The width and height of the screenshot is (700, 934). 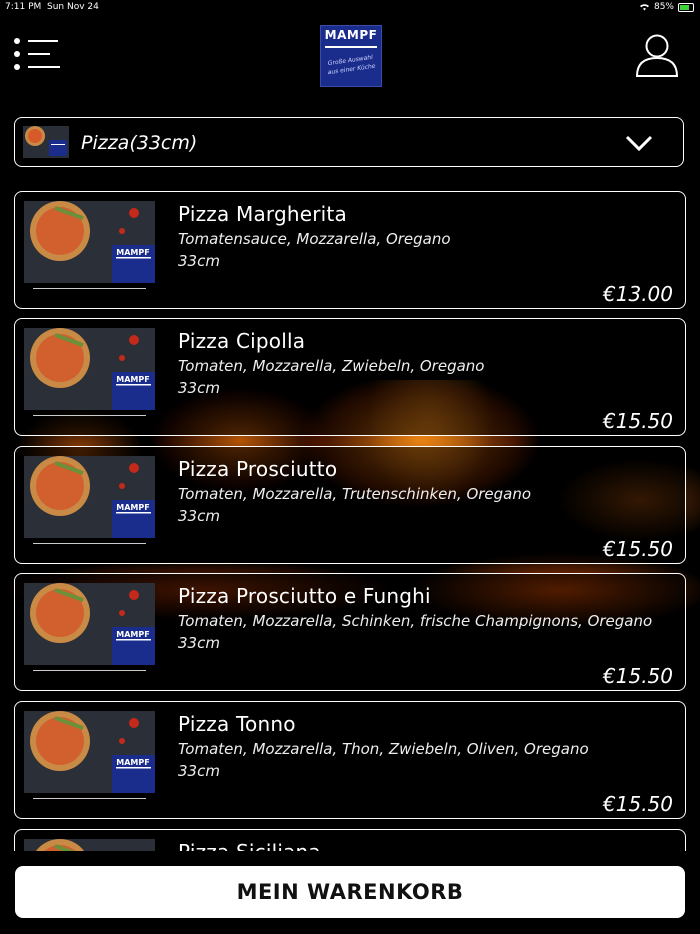 What do you see at coordinates (249, 845) in the screenshot?
I see `product-title: Pizza Siciliana` at bounding box center [249, 845].